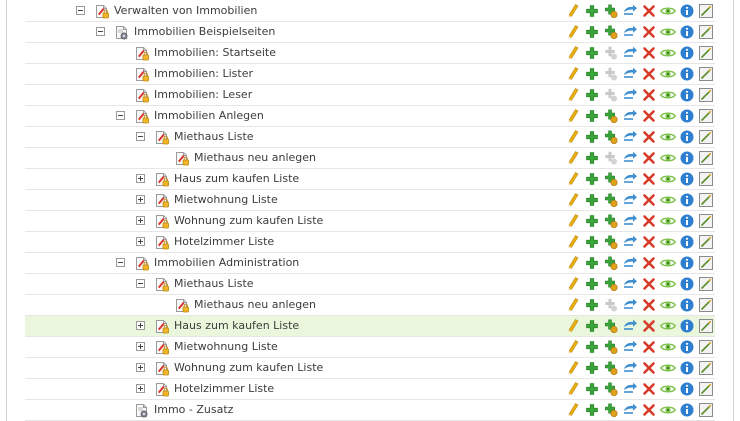 Image resolution: width=740 pixels, height=421 pixels. I want to click on tree-row-label: Wohnung zum kaufen Liste, so click(248, 368).